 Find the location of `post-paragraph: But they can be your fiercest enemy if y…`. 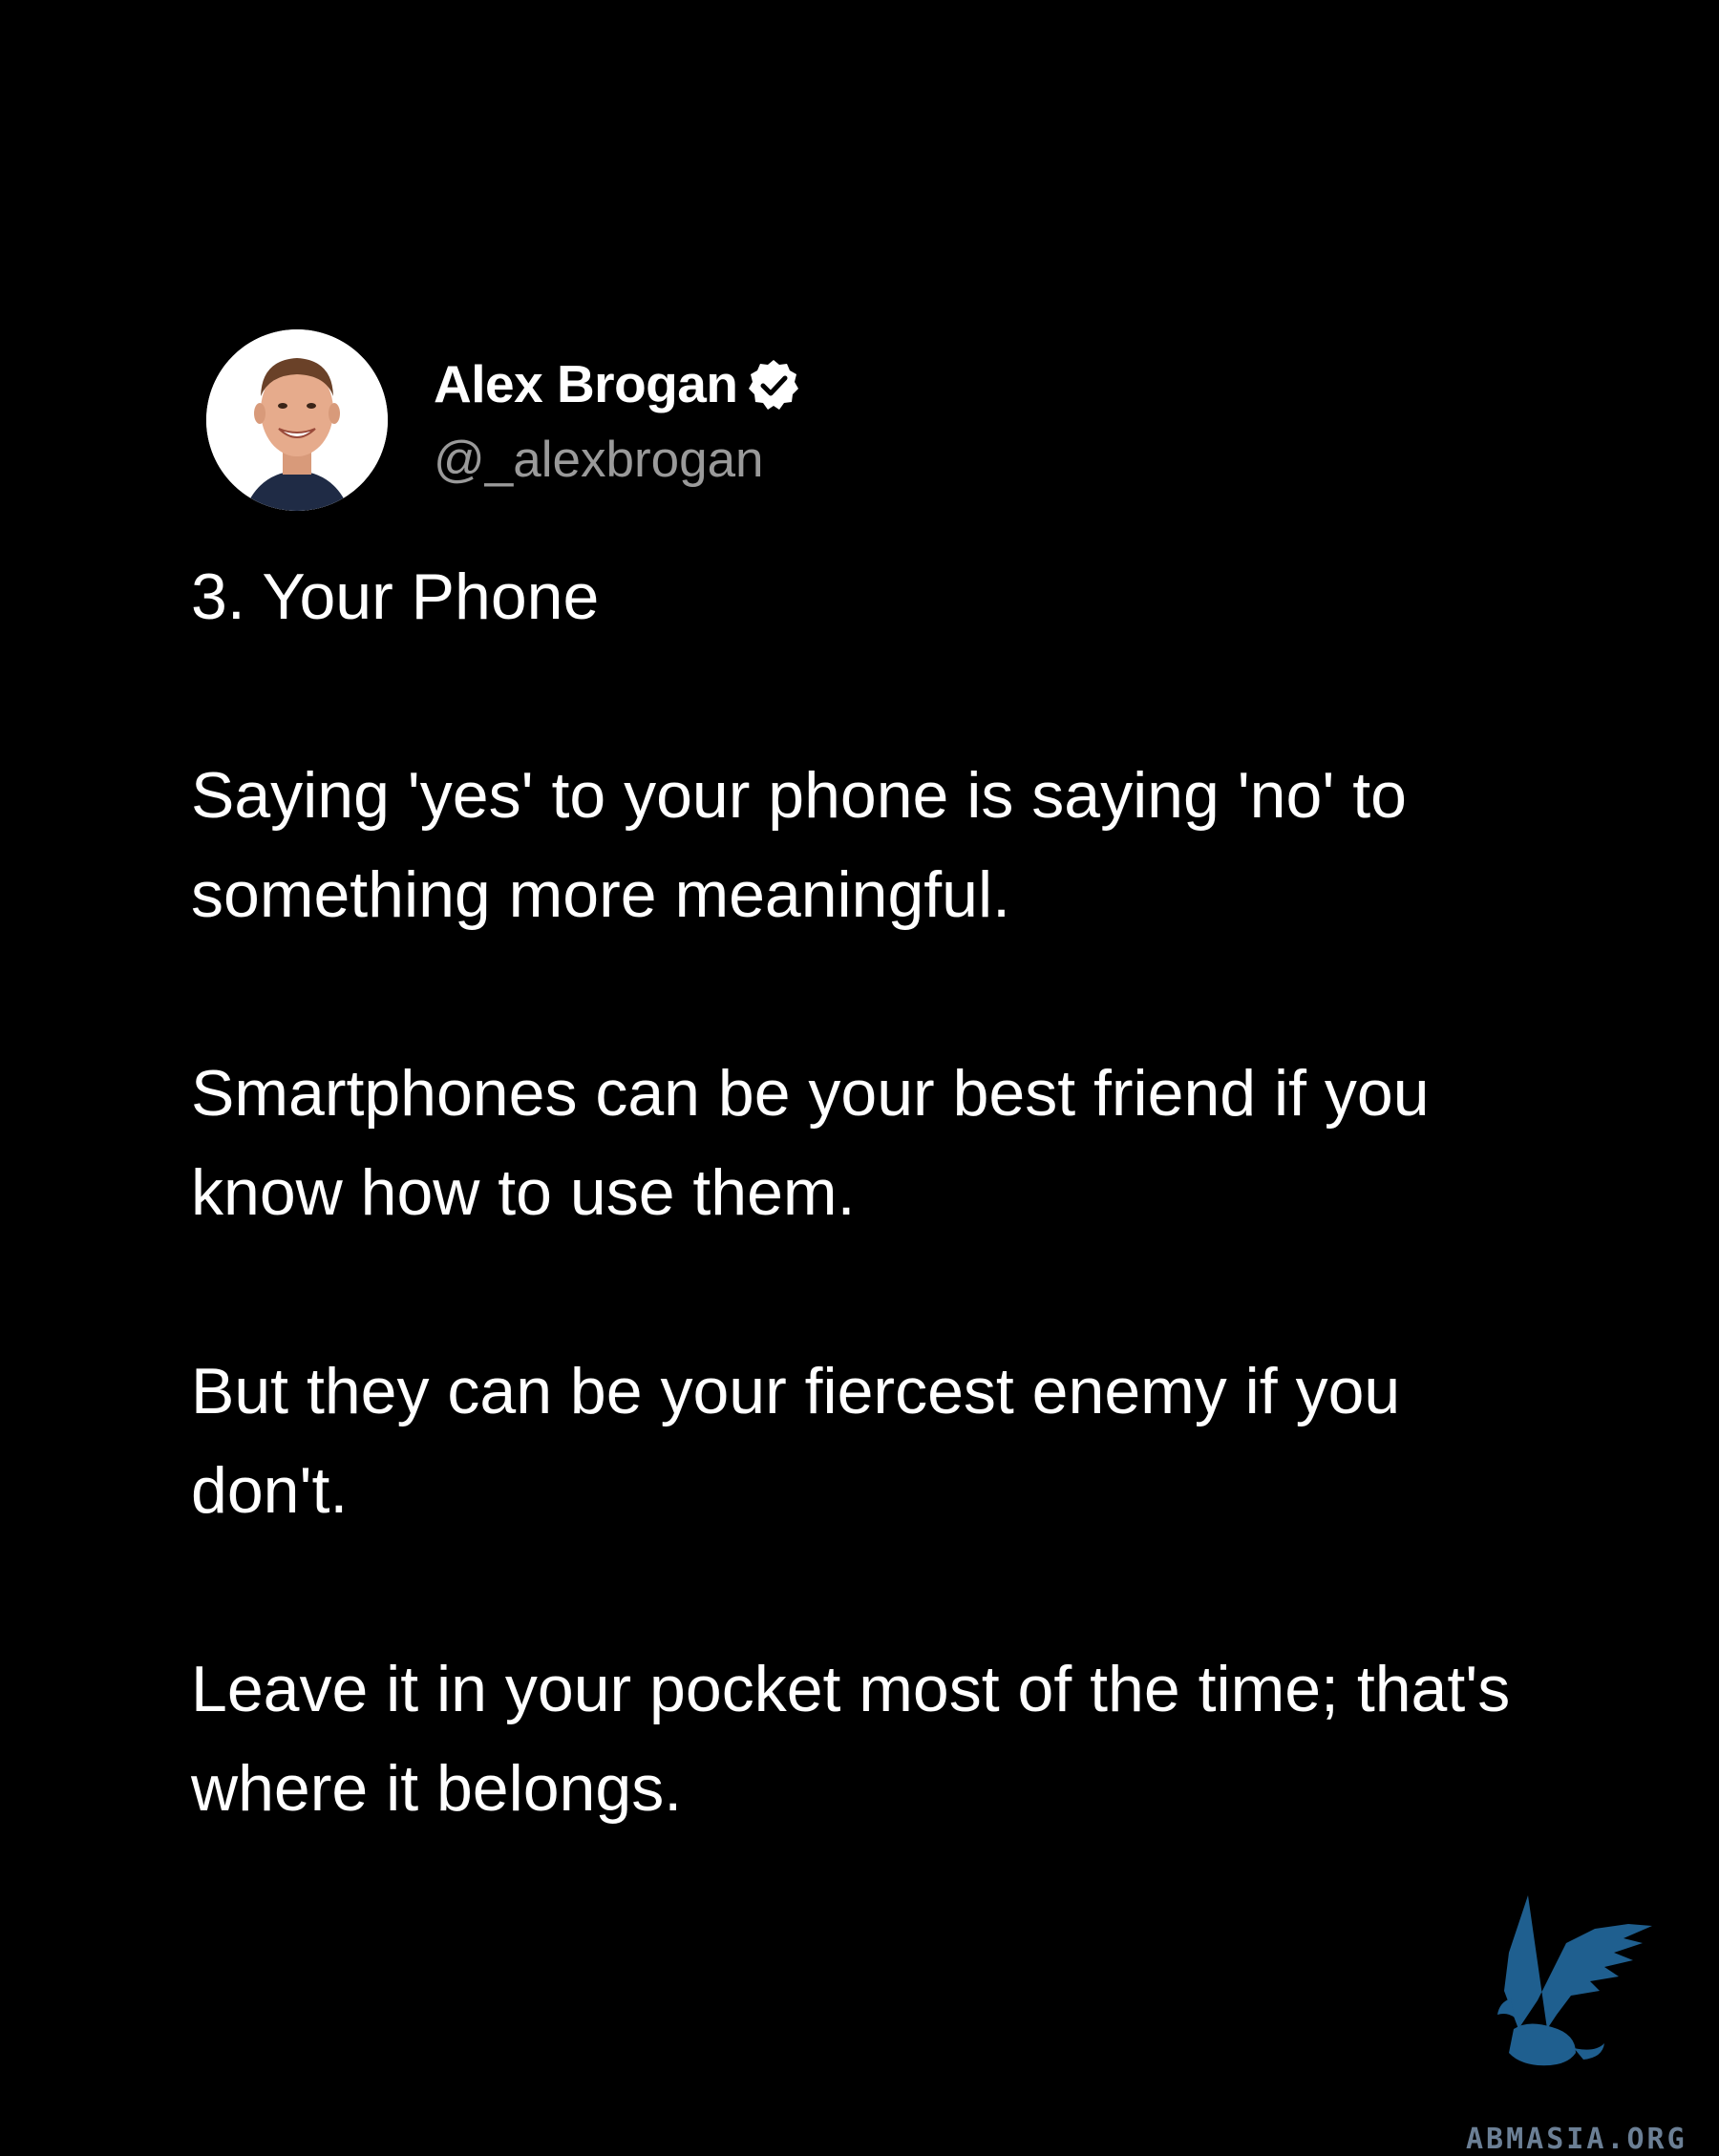

post-paragraph: But they can be your fiercest enemy if y… is located at coordinates (796, 1441).